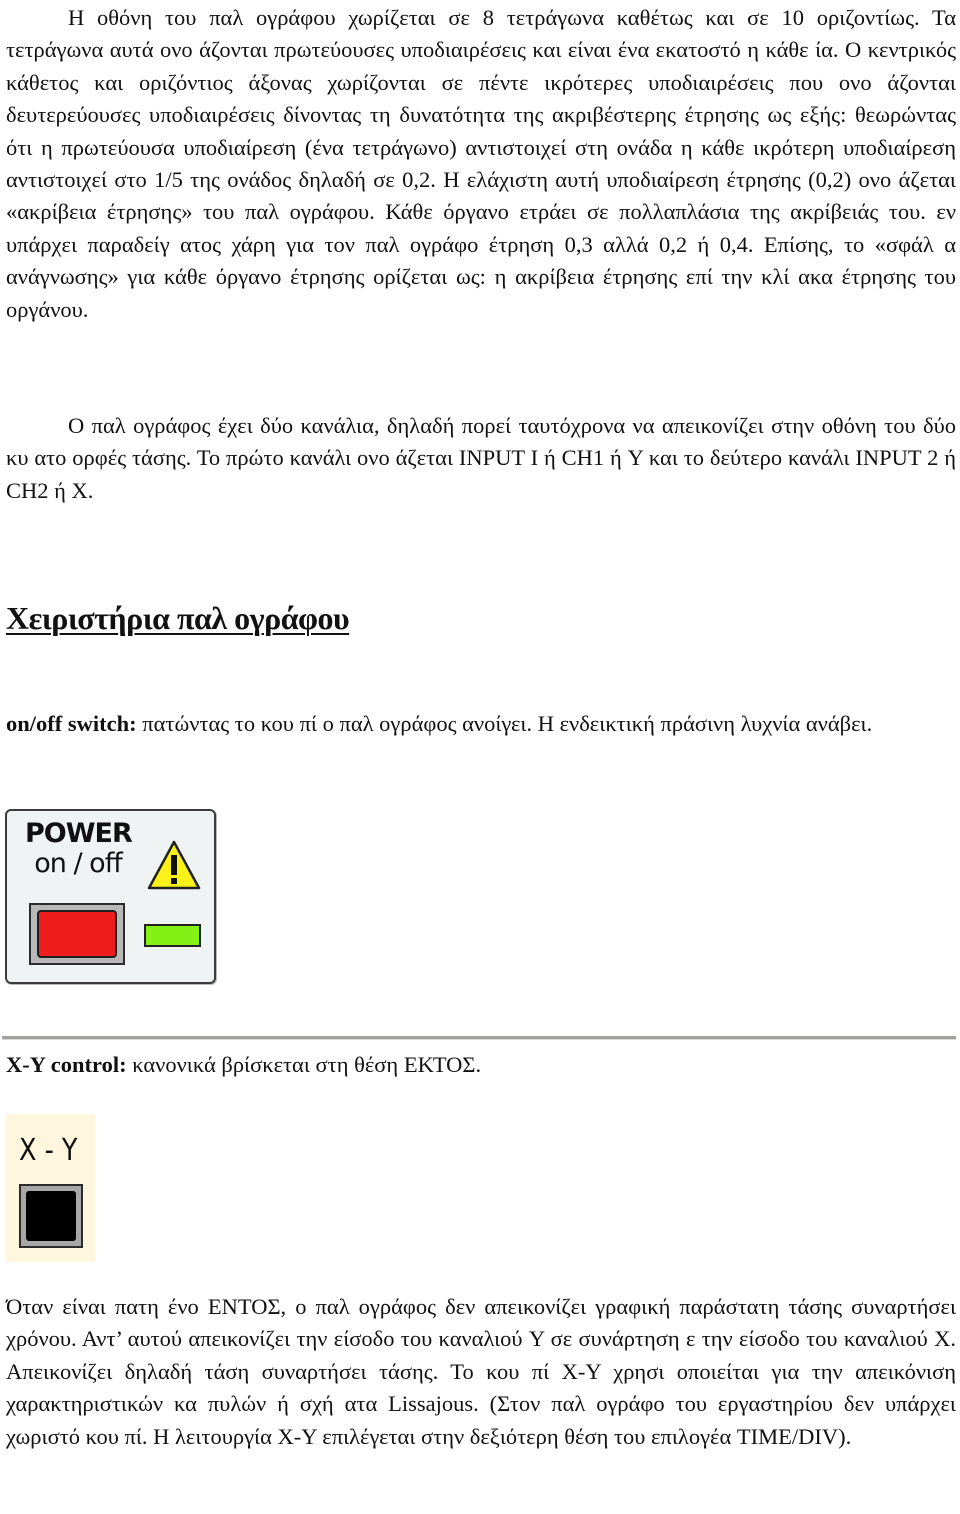 The height and width of the screenshot is (1514, 960). Describe the element at coordinates (48, 1150) in the screenshot. I see `xy-panel-title: X - Y` at that location.